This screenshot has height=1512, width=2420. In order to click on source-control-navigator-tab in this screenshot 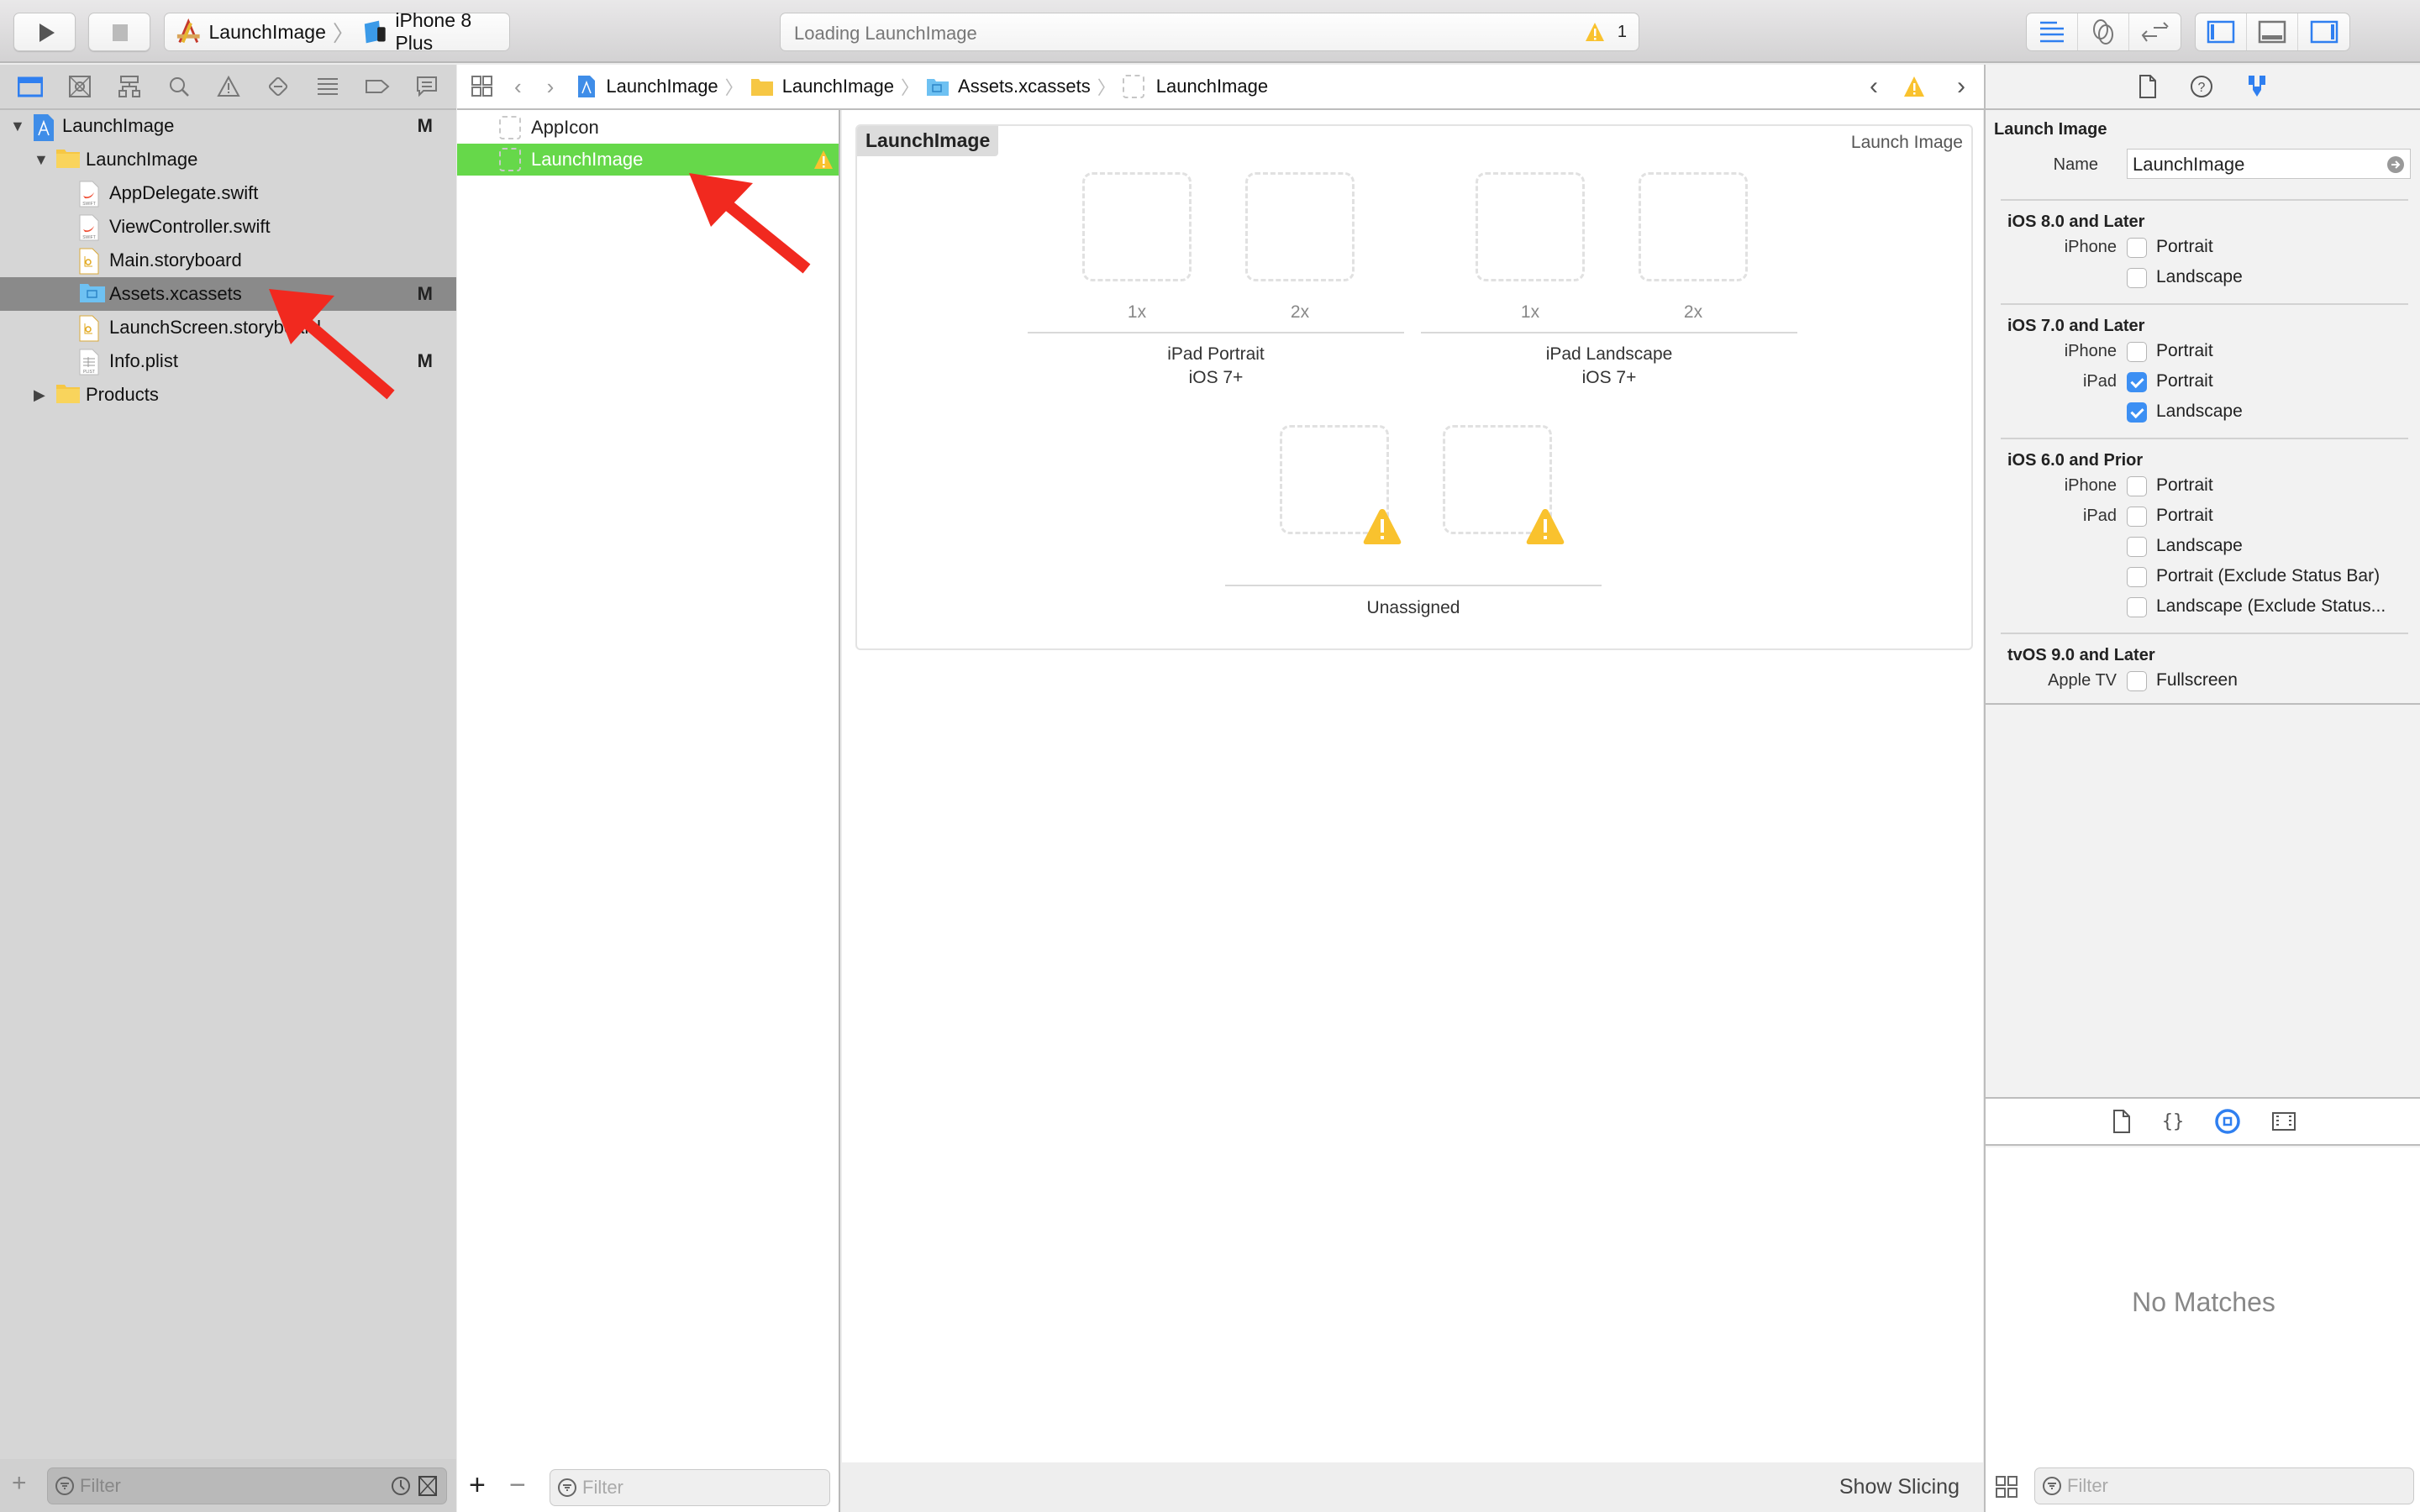, I will do `click(79, 86)`.